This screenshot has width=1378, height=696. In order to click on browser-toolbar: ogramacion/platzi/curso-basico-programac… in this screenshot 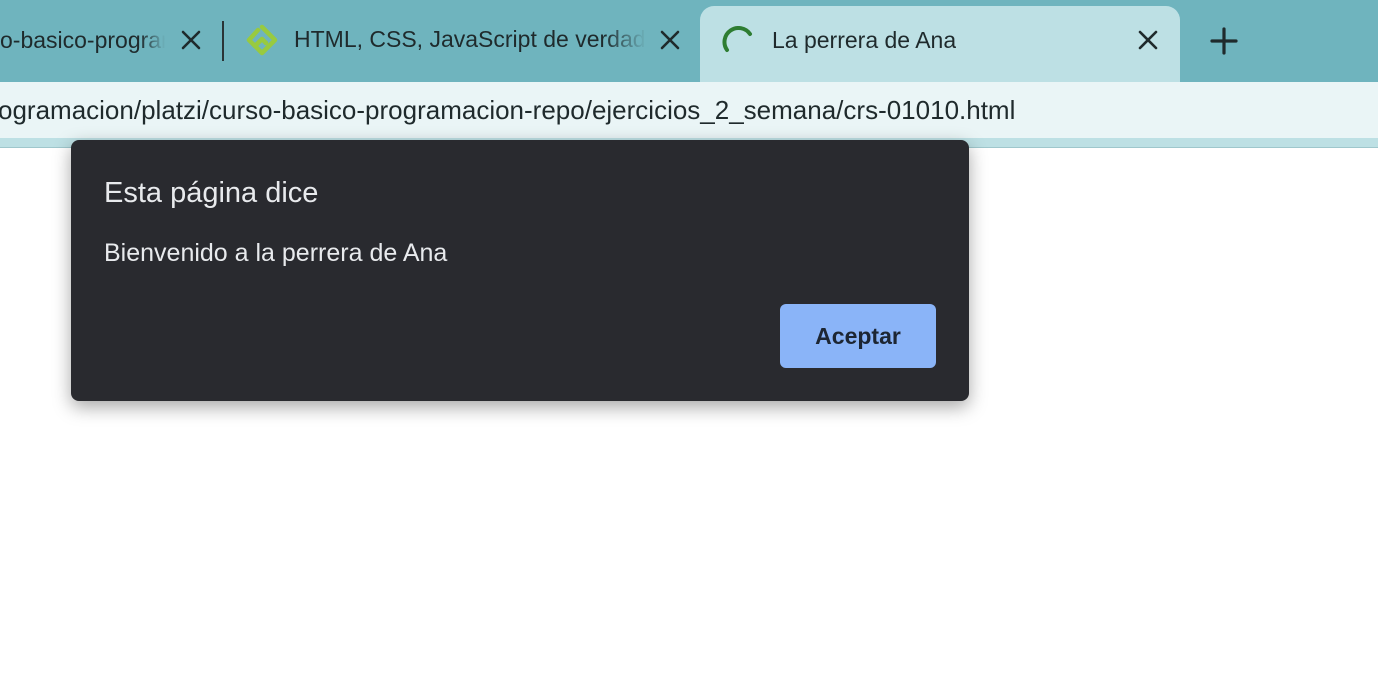, I will do `click(689, 110)`.